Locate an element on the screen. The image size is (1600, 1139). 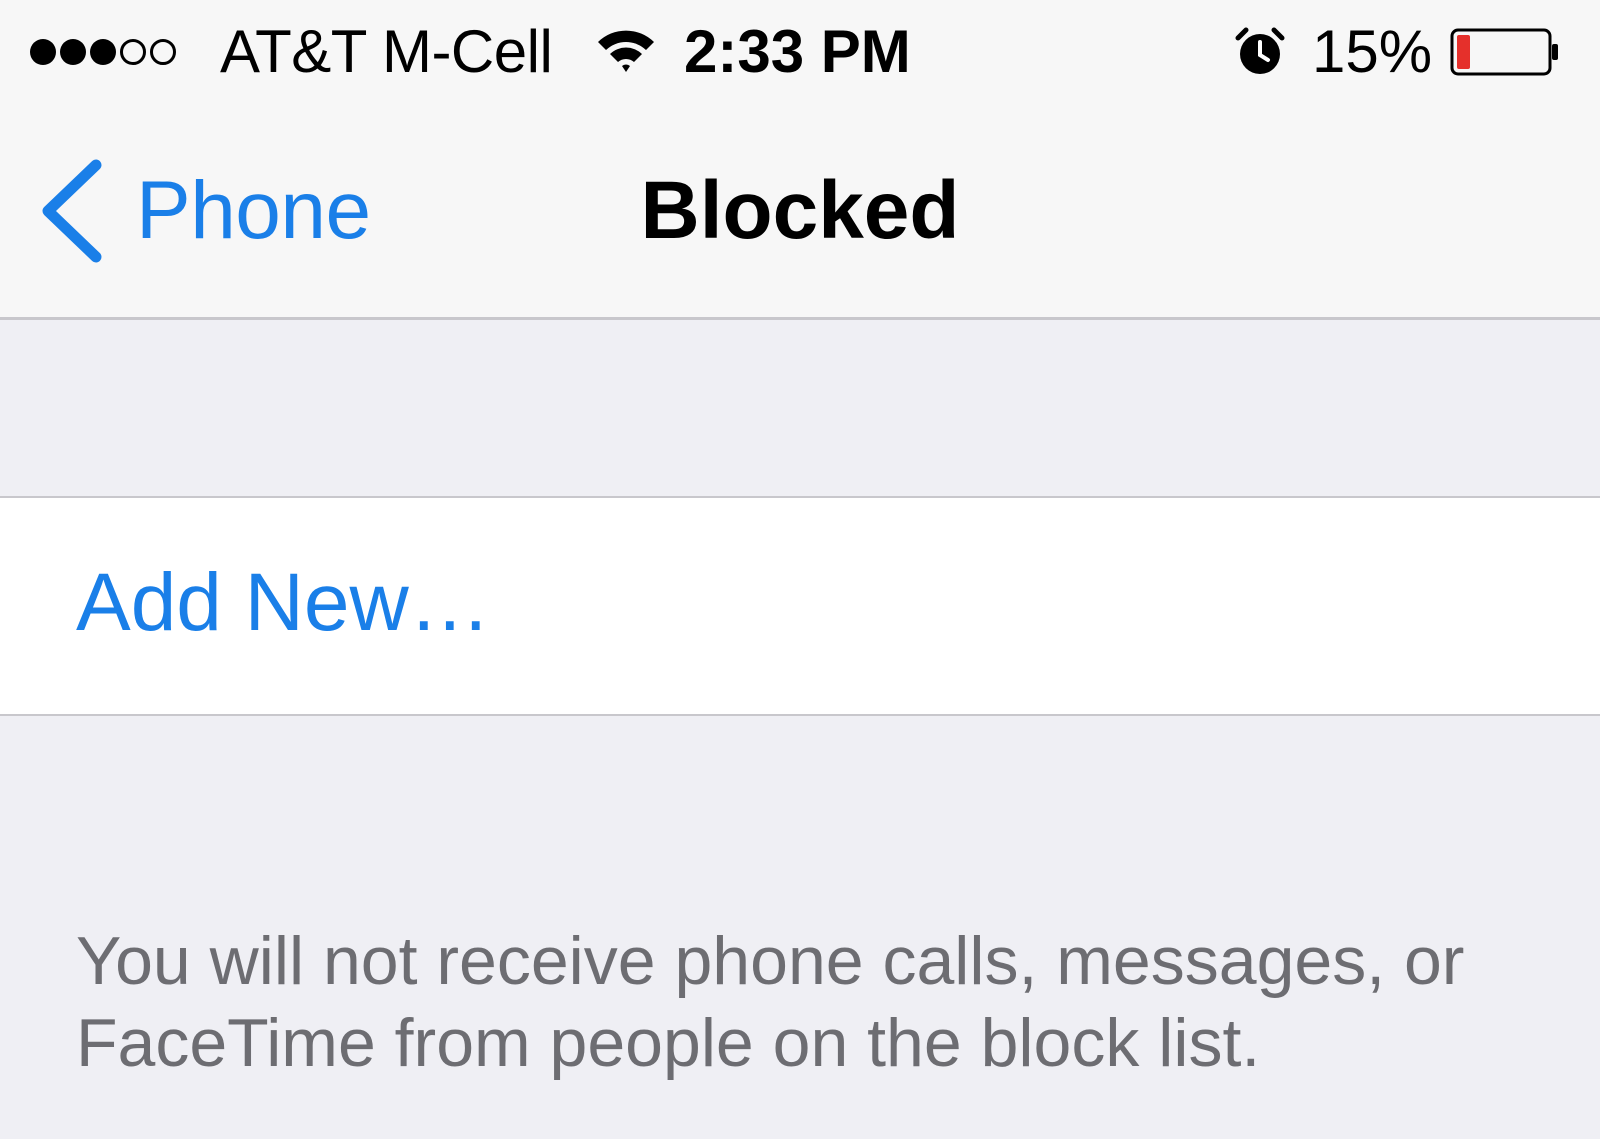
status-bar: AT&T M-Cell 2:33 PM 15% is located at coordinates (800, 50).